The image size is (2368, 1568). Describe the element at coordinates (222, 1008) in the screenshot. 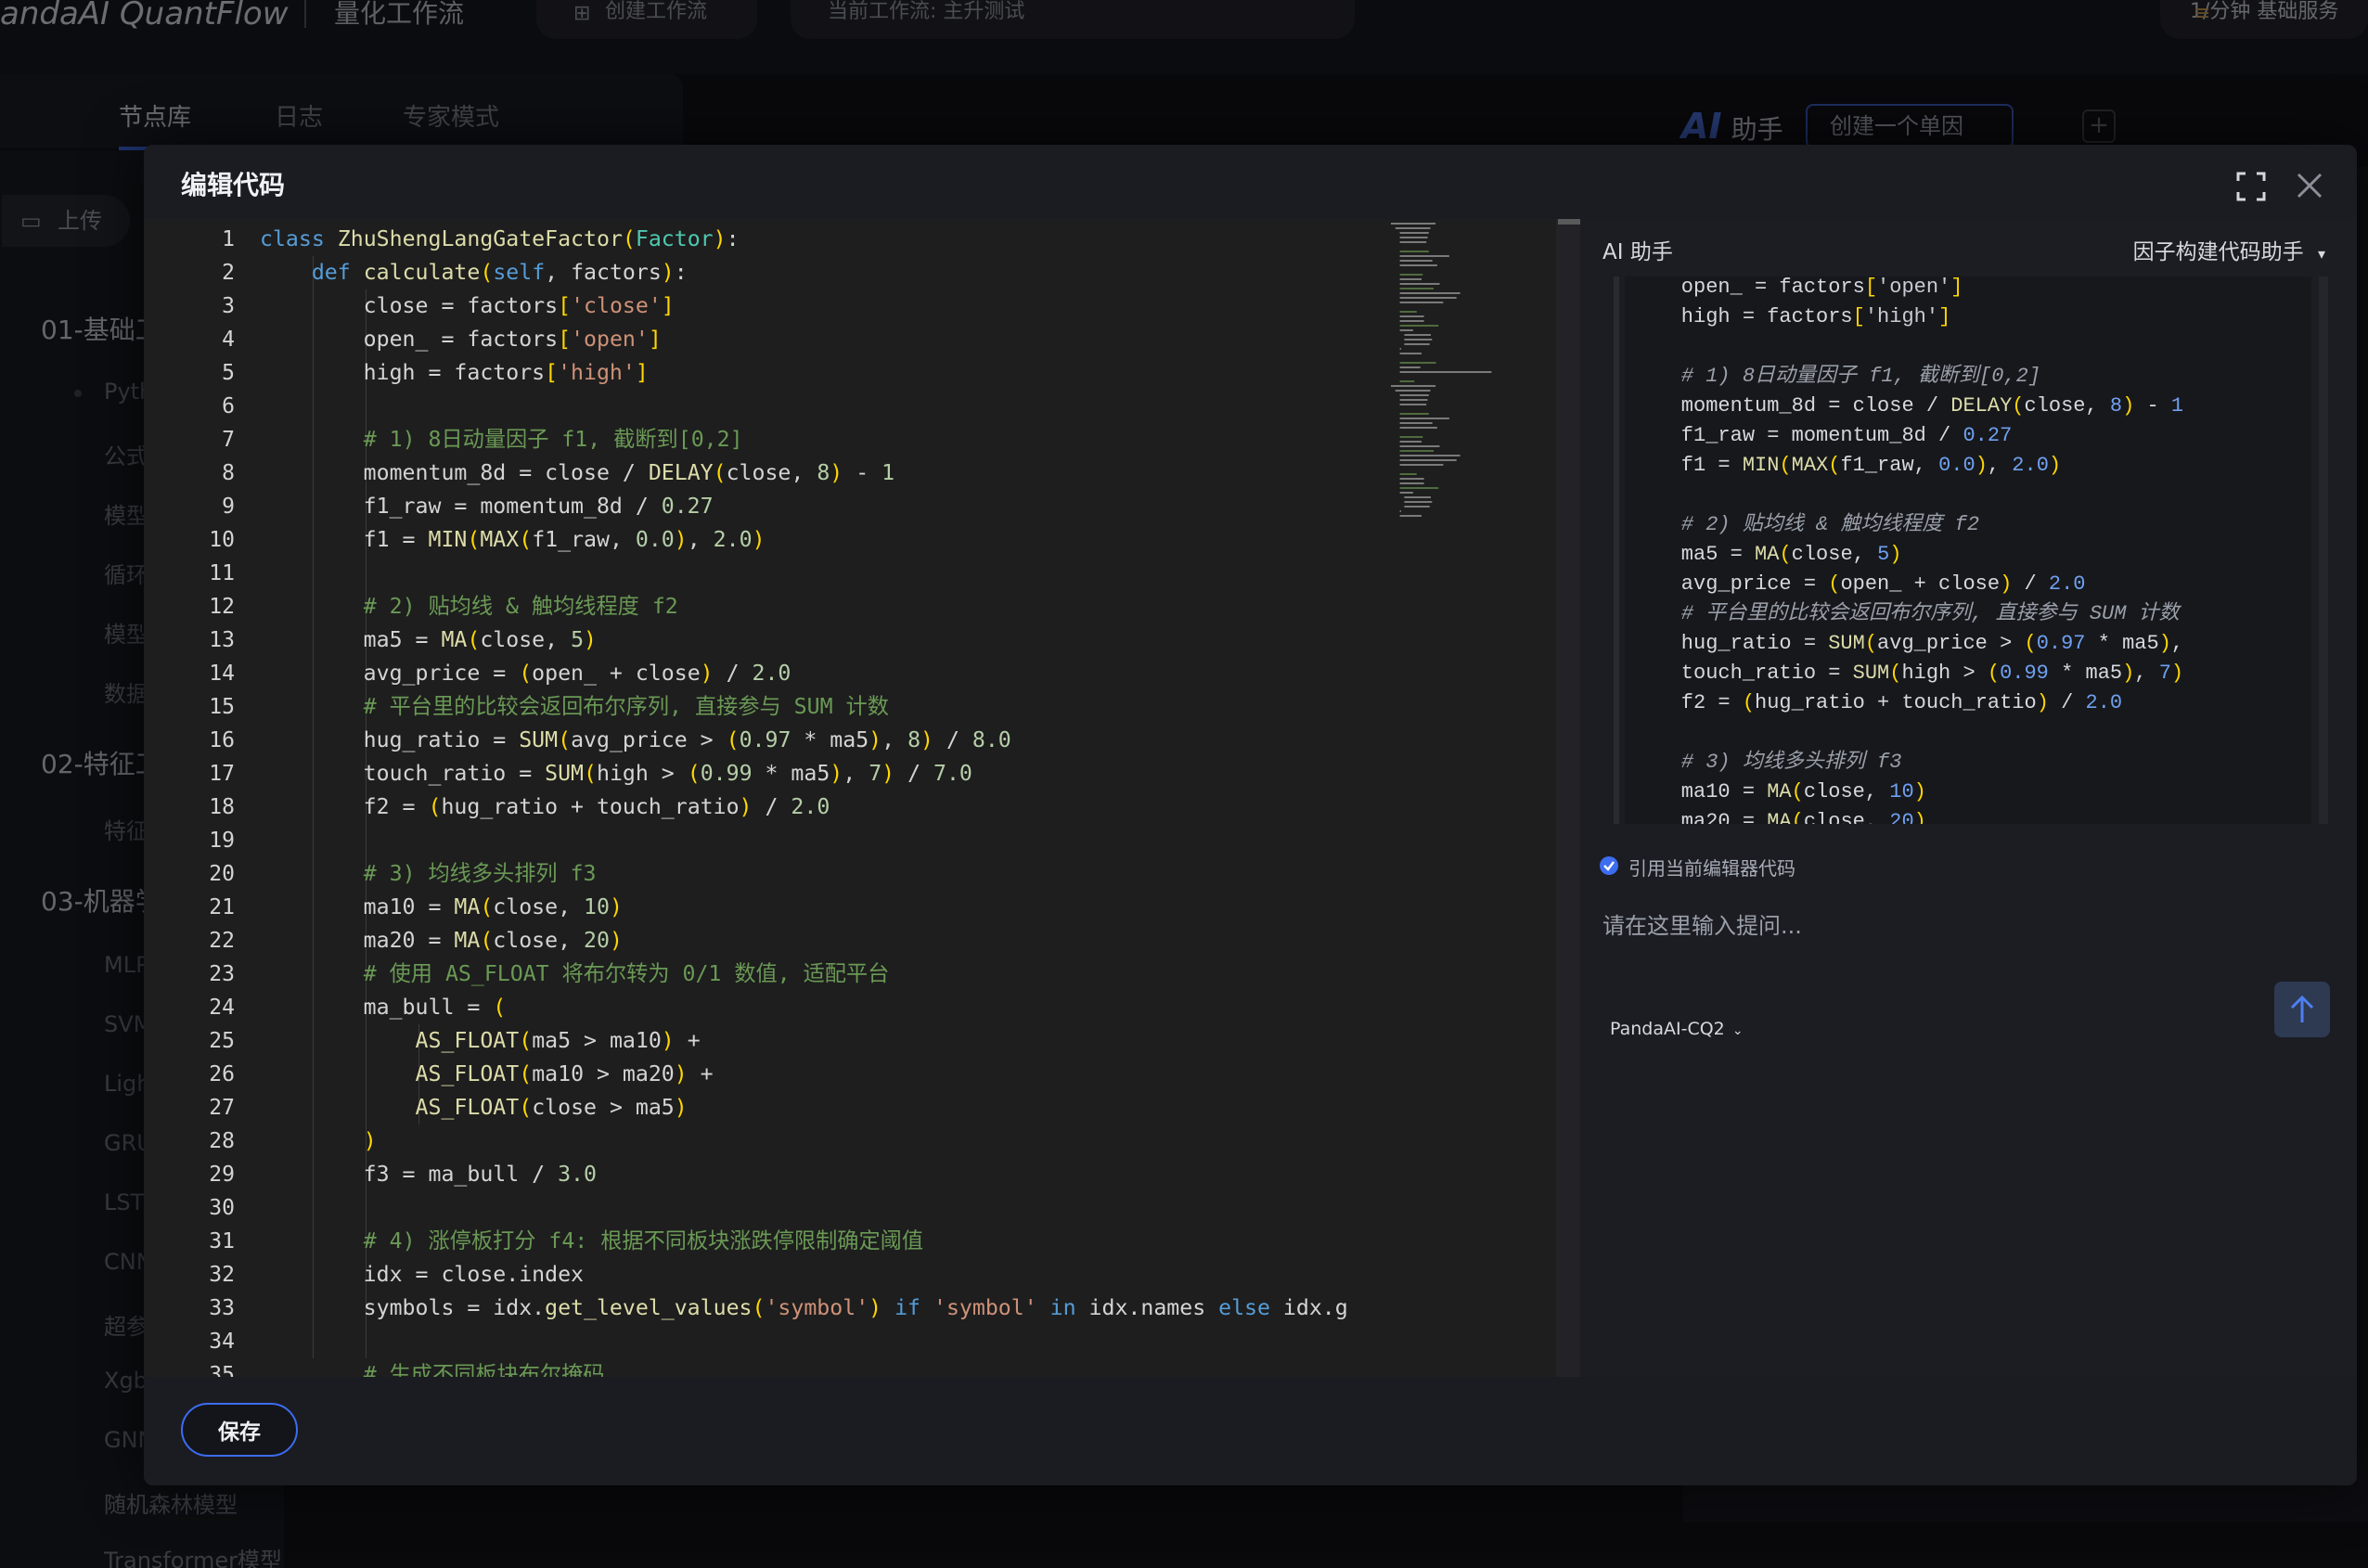

I see `line-number: 24` at that location.